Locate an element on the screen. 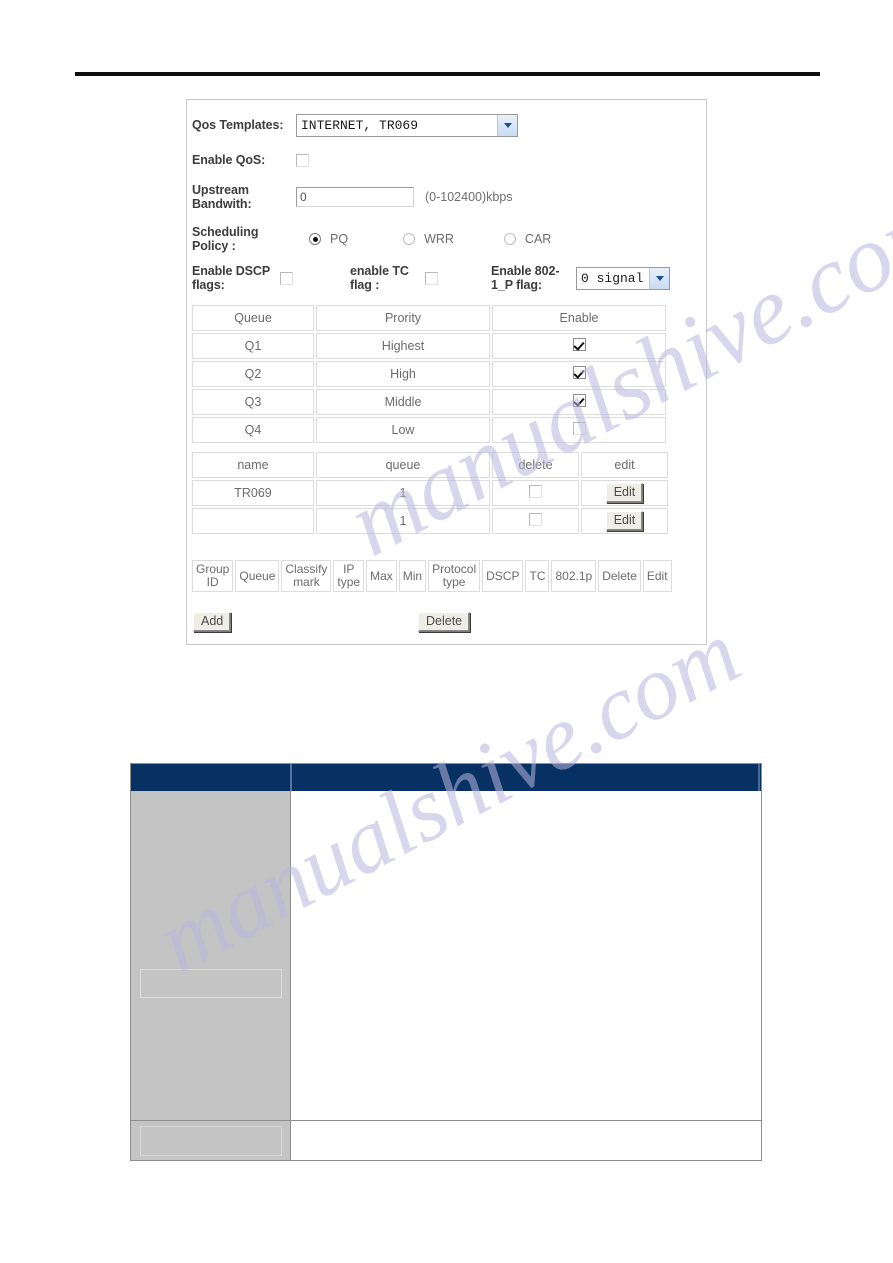 The image size is (893, 1263). radio-car-label: CAR is located at coordinates (538, 239).